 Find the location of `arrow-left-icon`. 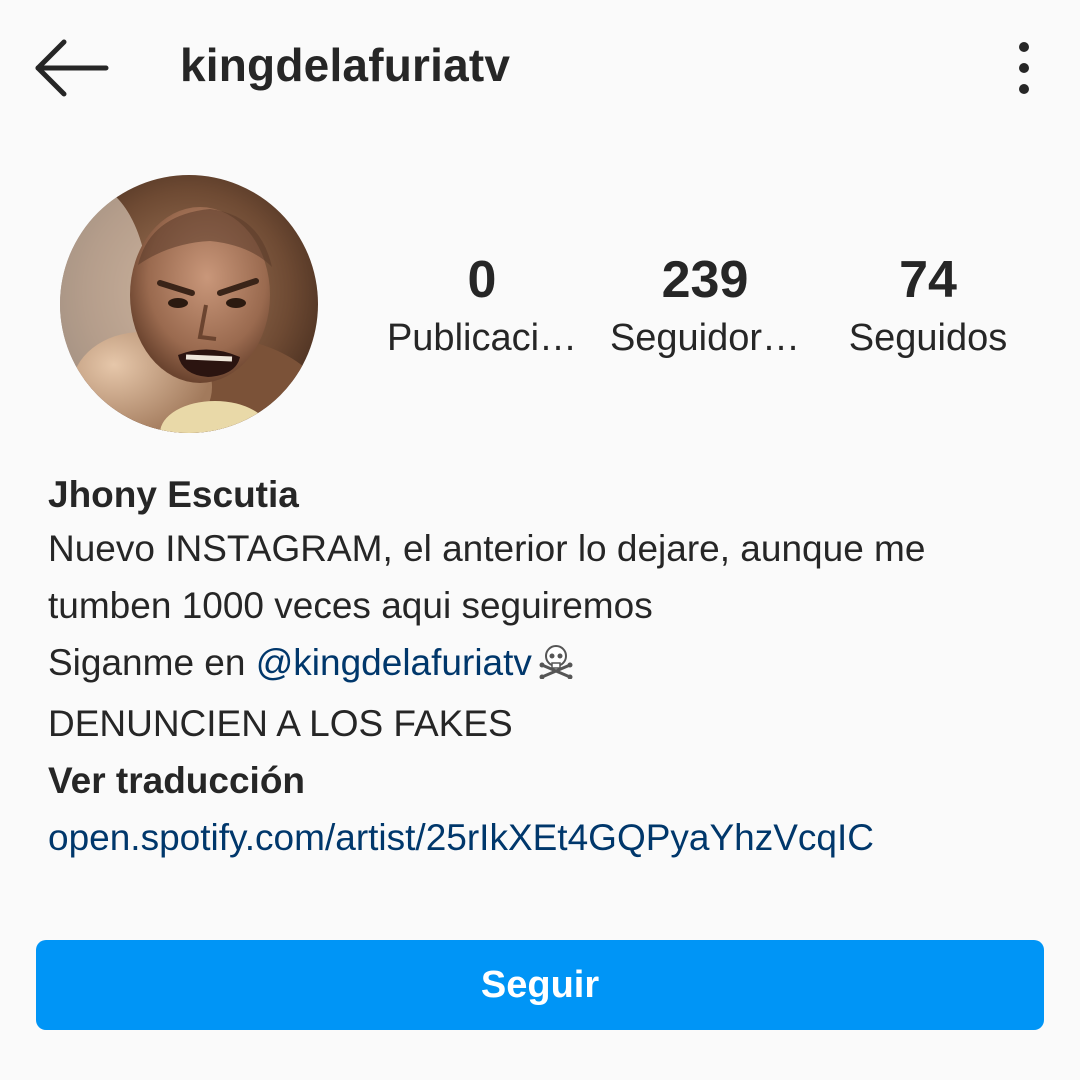

arrow-left-icon is located at coordinates (72, 68).